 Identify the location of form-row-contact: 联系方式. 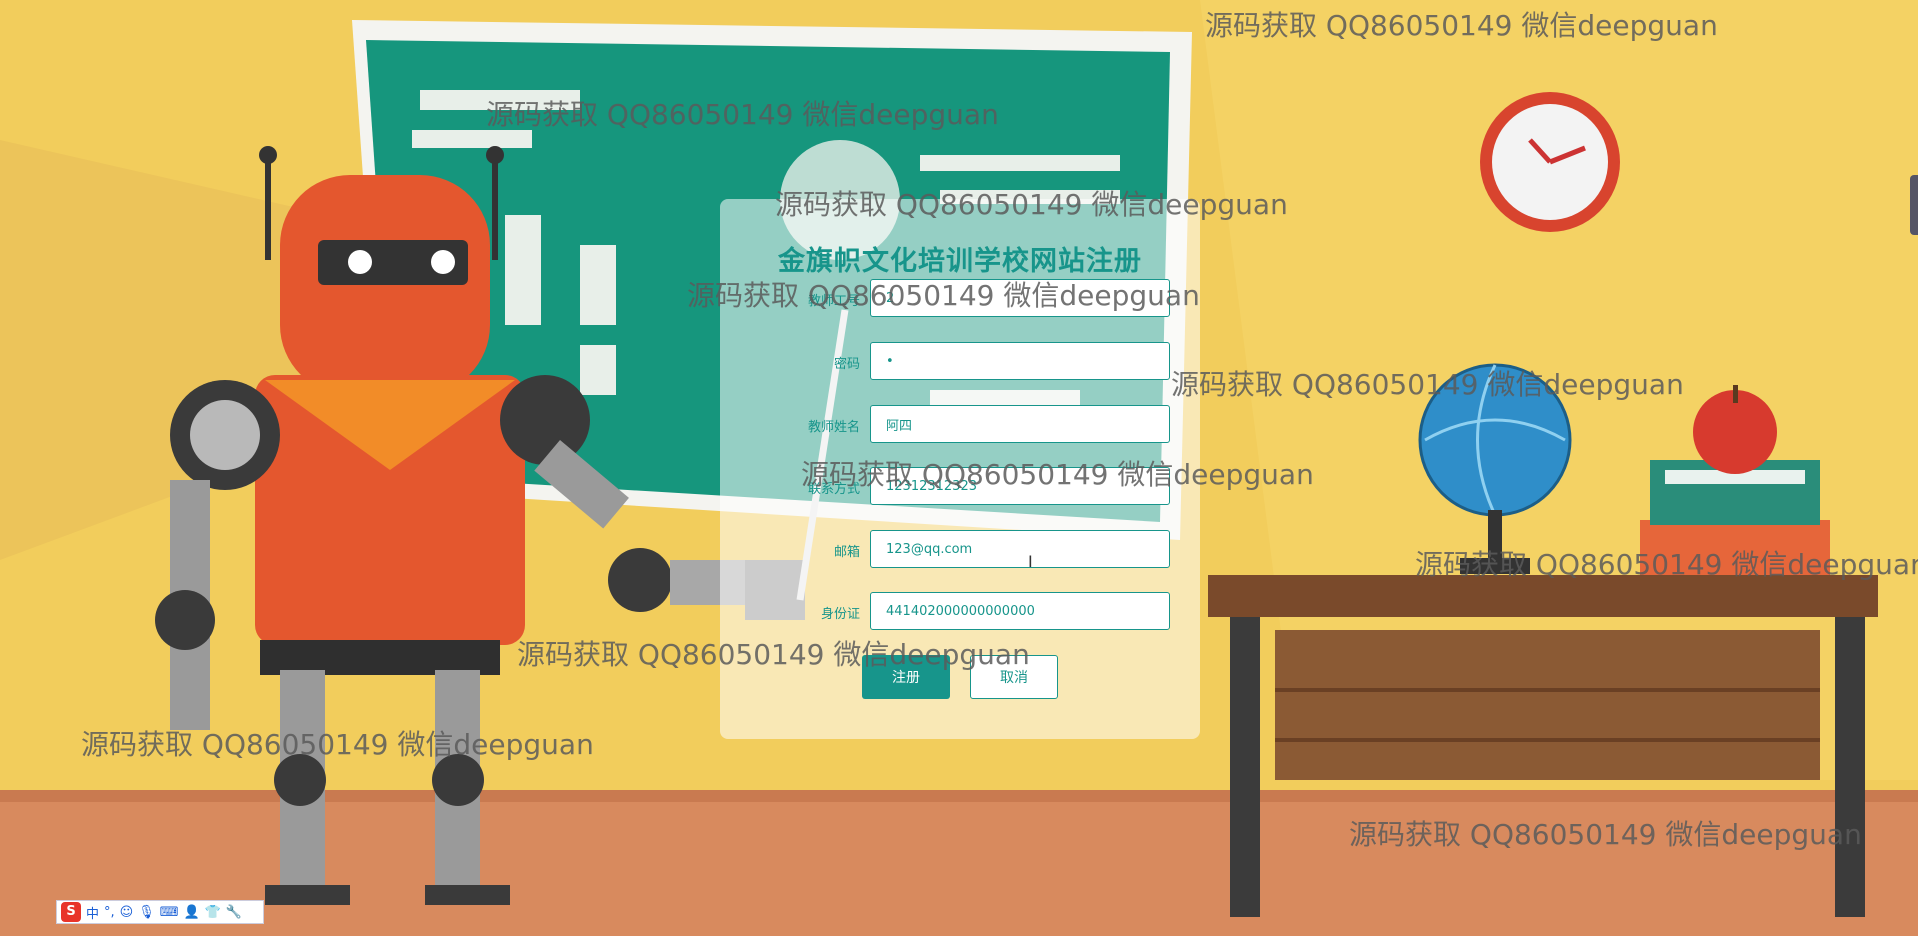
(960, 487).